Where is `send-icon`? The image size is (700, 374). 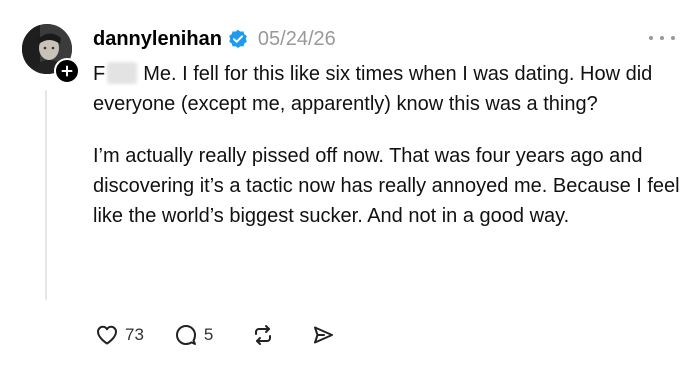 send-icon is located at coordinates (324, 335).